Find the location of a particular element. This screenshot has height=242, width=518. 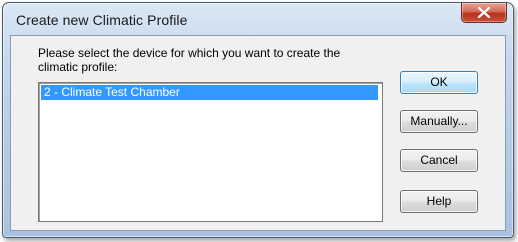

help-button: Help is located at coordinates (439, 201).